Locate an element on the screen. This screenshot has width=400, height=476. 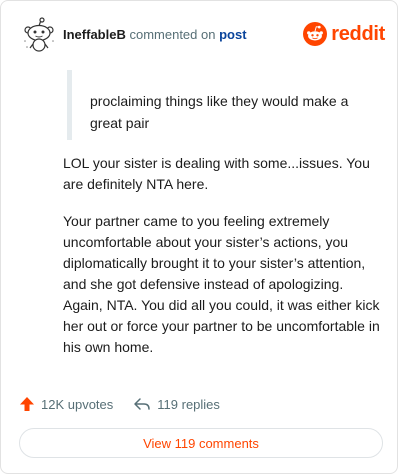
commented-on-text: commented on is located at coordinates (172, 34).